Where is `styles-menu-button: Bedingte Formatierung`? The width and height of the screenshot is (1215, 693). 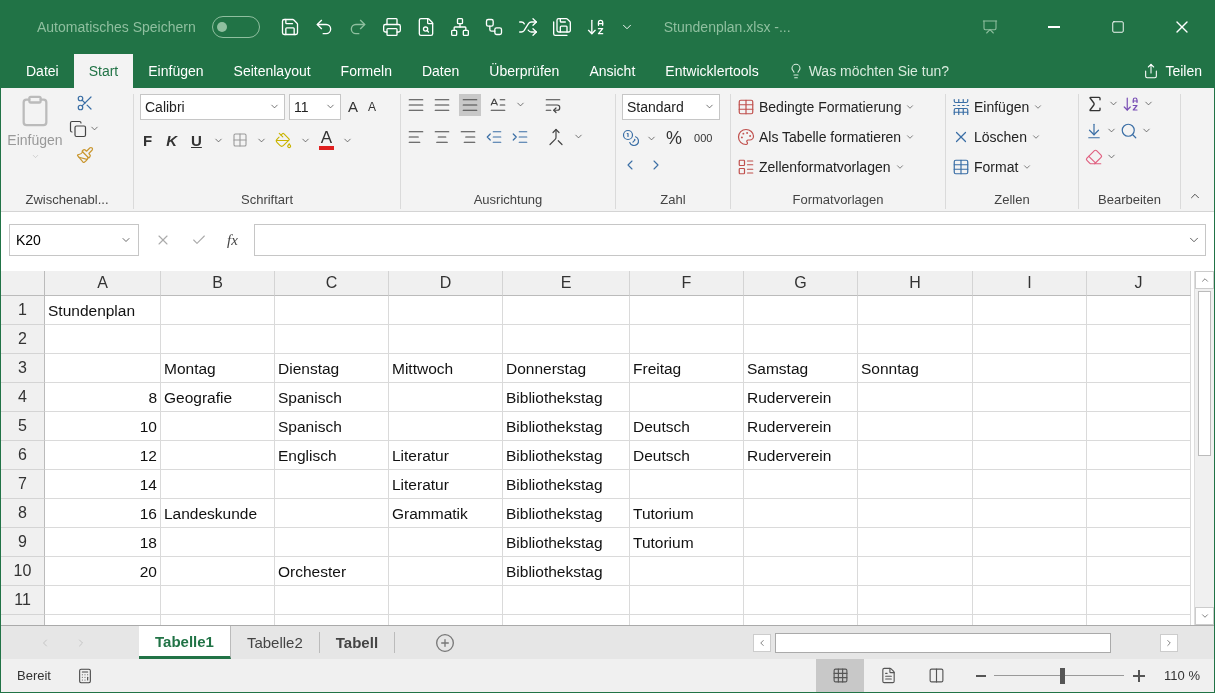
styles-menu-button: Bedingte Formatierung is located at coordinates (830, 106).